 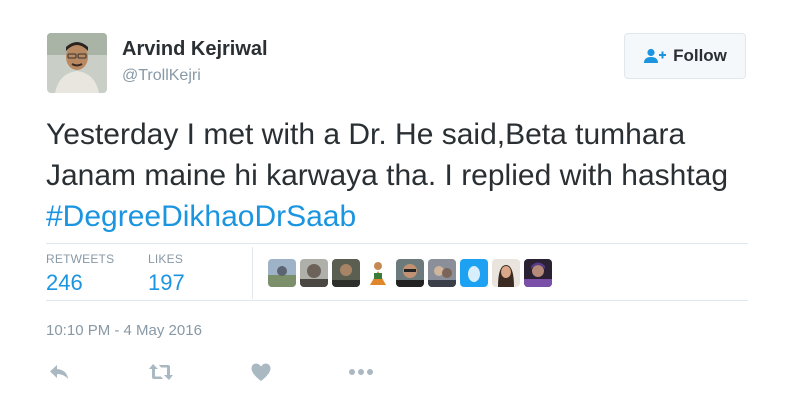 I want to click on stats-separator, so click(x=252, y=273).